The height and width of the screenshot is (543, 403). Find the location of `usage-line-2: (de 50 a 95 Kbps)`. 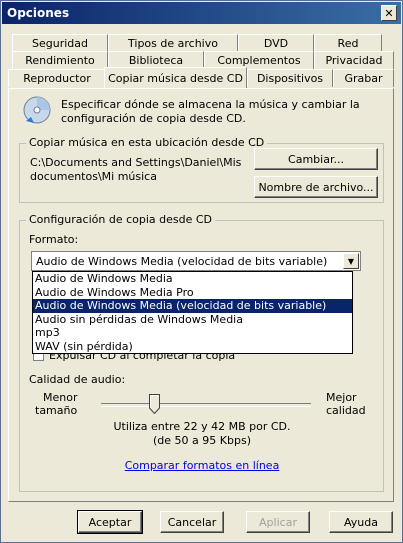

usage-line-2: (de 50 a 95 Kbps) is located at coordinates (202, 440).